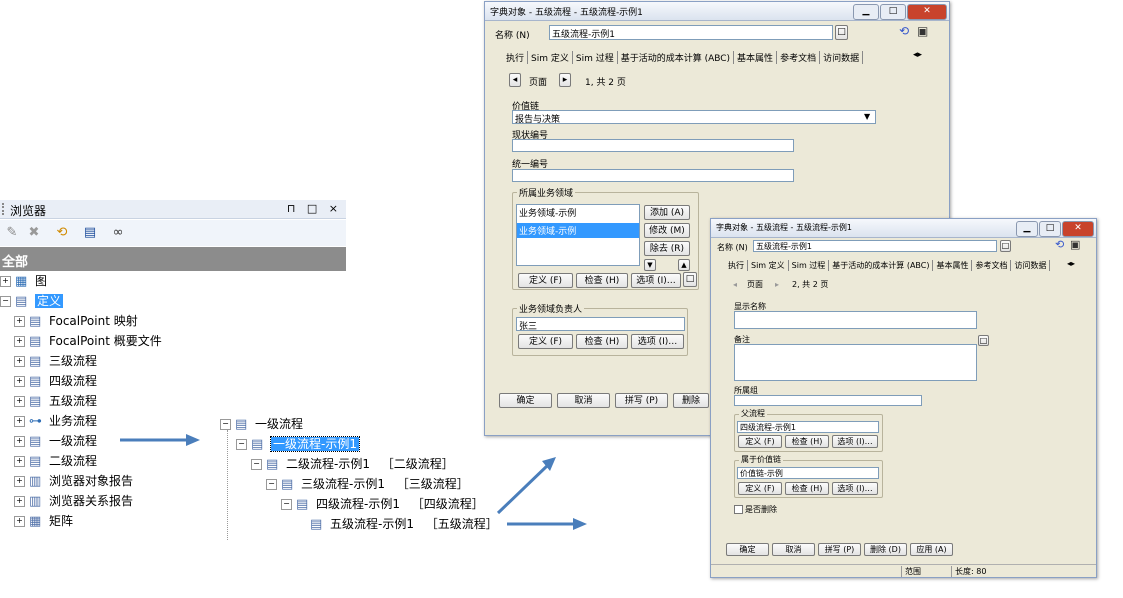  Describe the element at coordinates (602, 341) in the screenshot. I see `owner-check-button: 检查 (H)` at that location.